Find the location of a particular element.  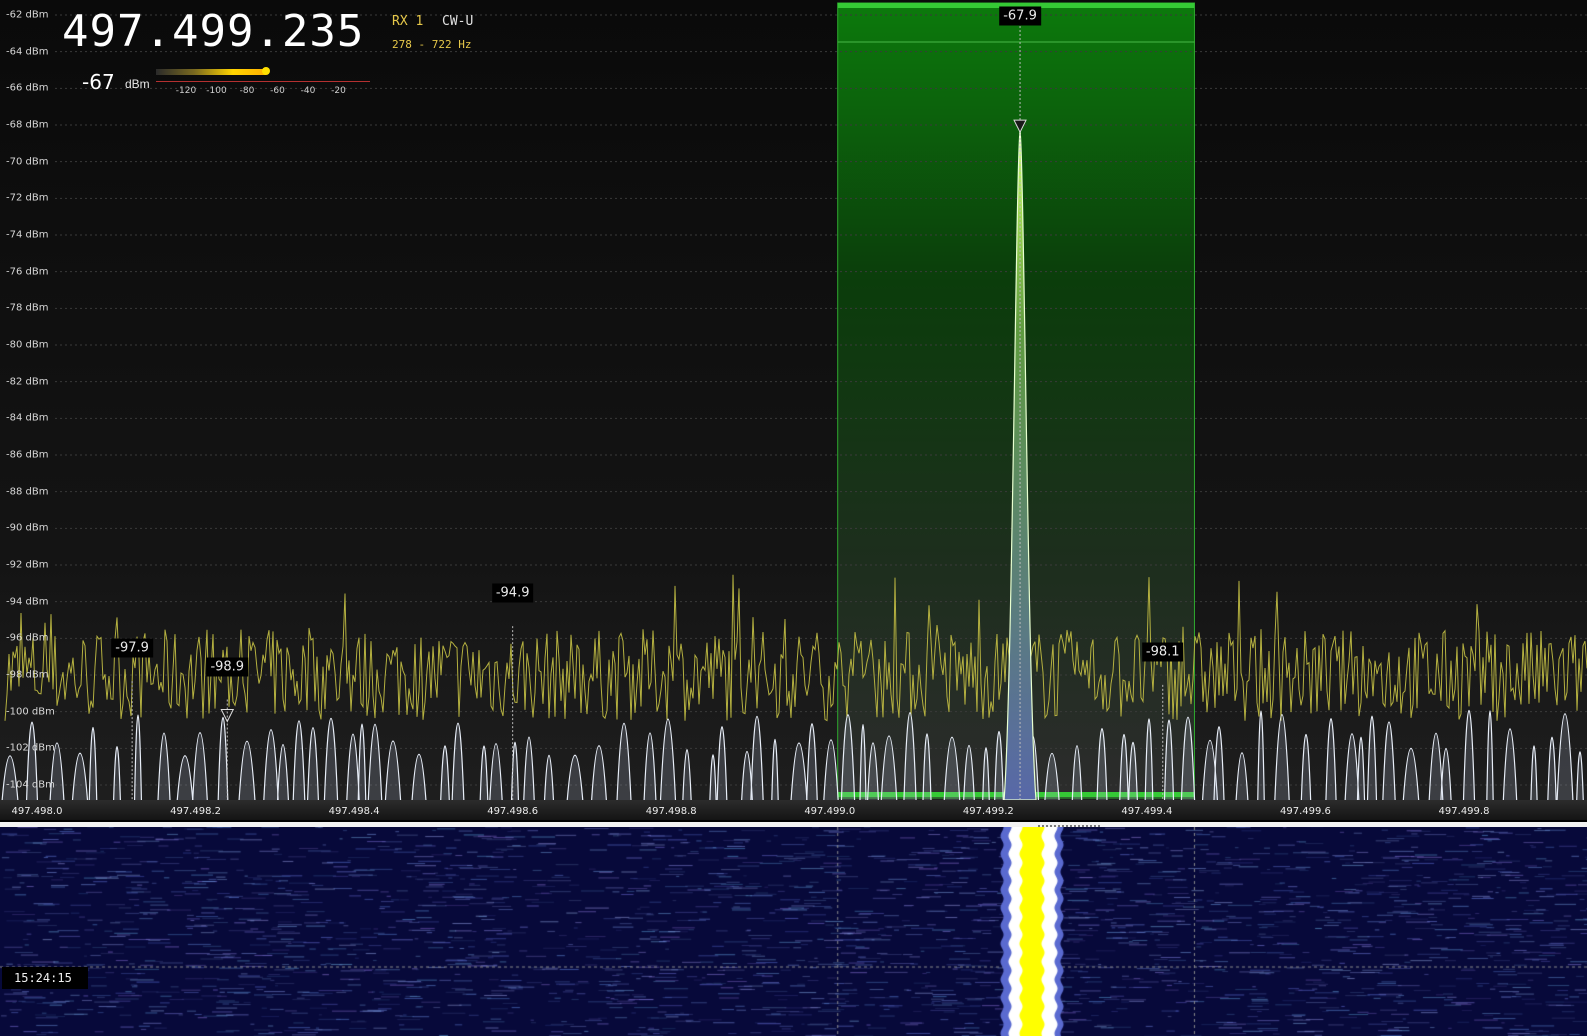

dbm-tick-label: -62 dBm is located at coordinates (27, 15).